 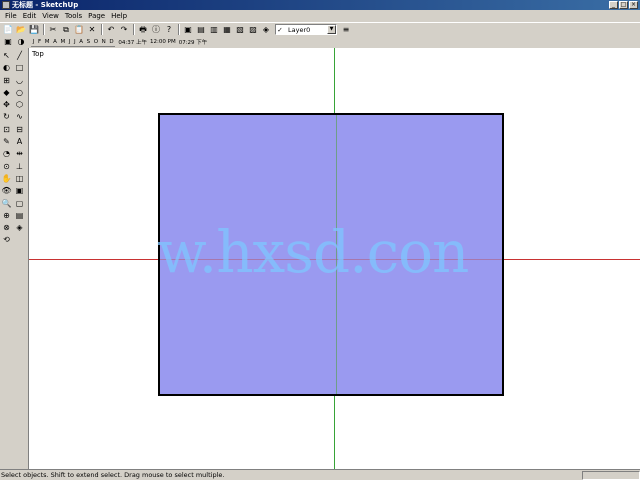 What do you see at coordinates (124, 30) in the screenshot?
I see `redo-icon: ↷` at bounding box center [124, 30].